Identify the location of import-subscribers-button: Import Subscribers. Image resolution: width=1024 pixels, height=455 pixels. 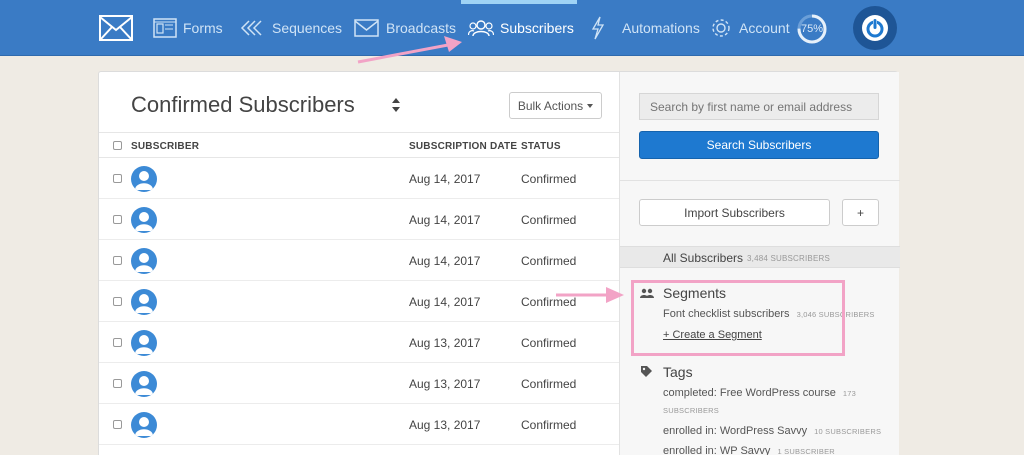
(734, 212).